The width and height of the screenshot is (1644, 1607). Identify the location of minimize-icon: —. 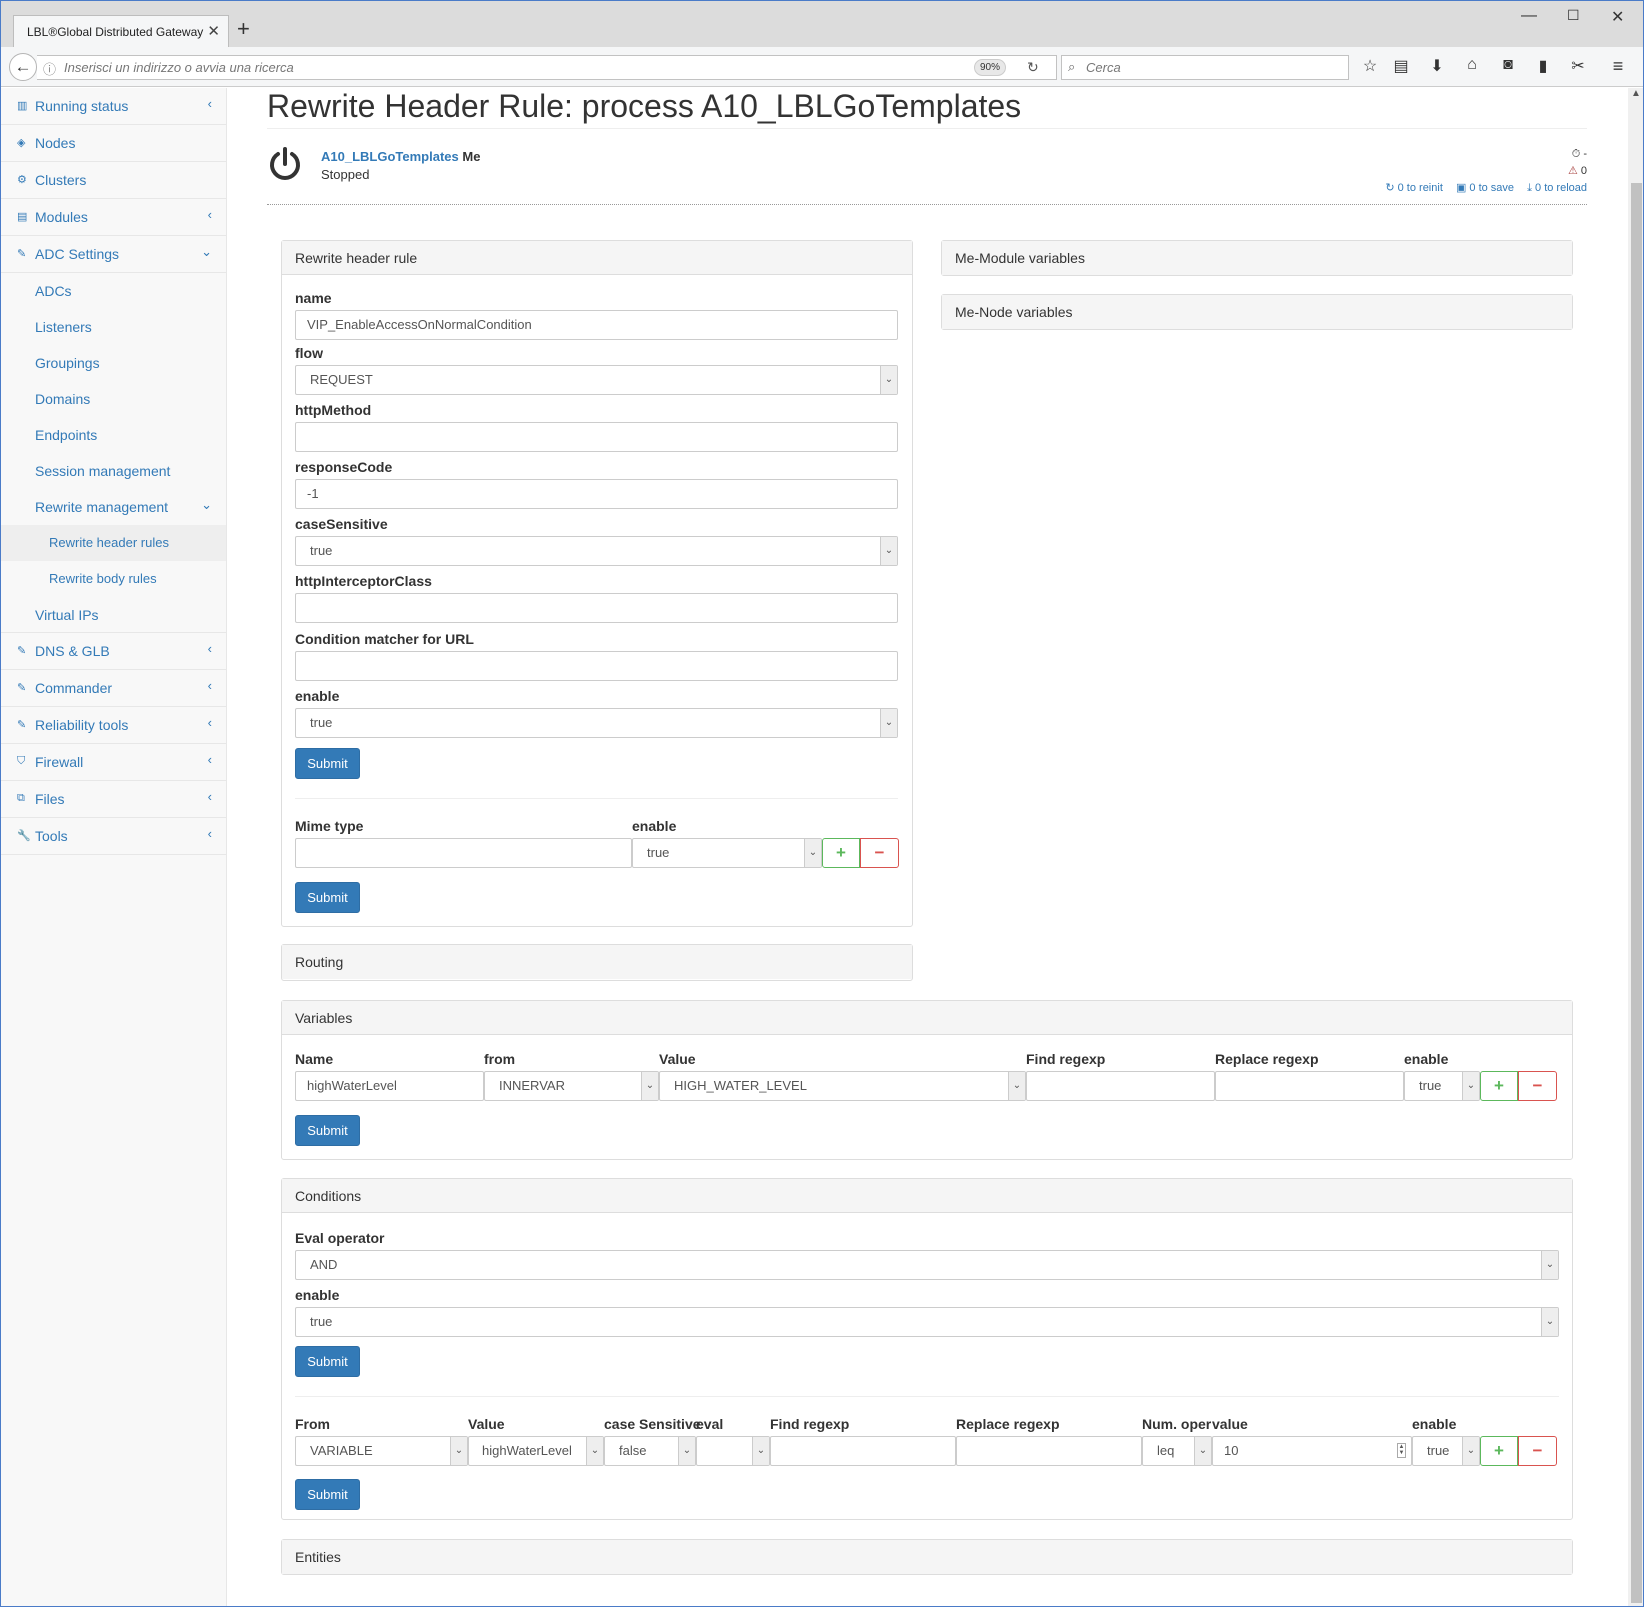
(1529, 16).